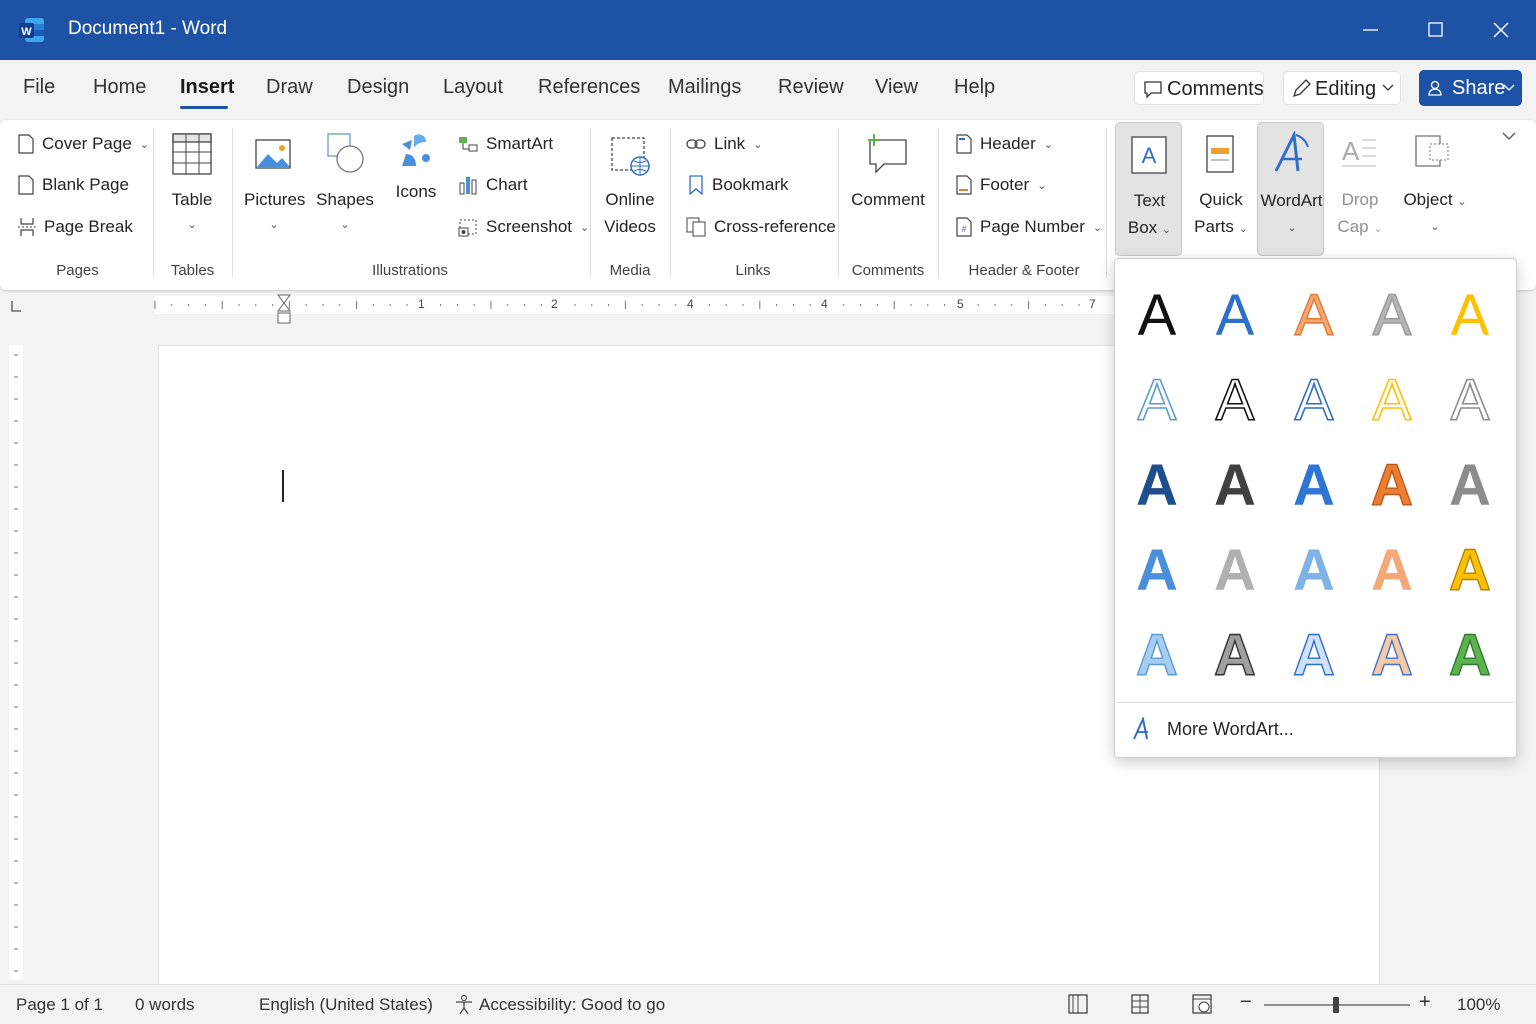  Describe the element at coordinates (1215, 89) in the screenshot. I see `comments-label: Comments` at that location.